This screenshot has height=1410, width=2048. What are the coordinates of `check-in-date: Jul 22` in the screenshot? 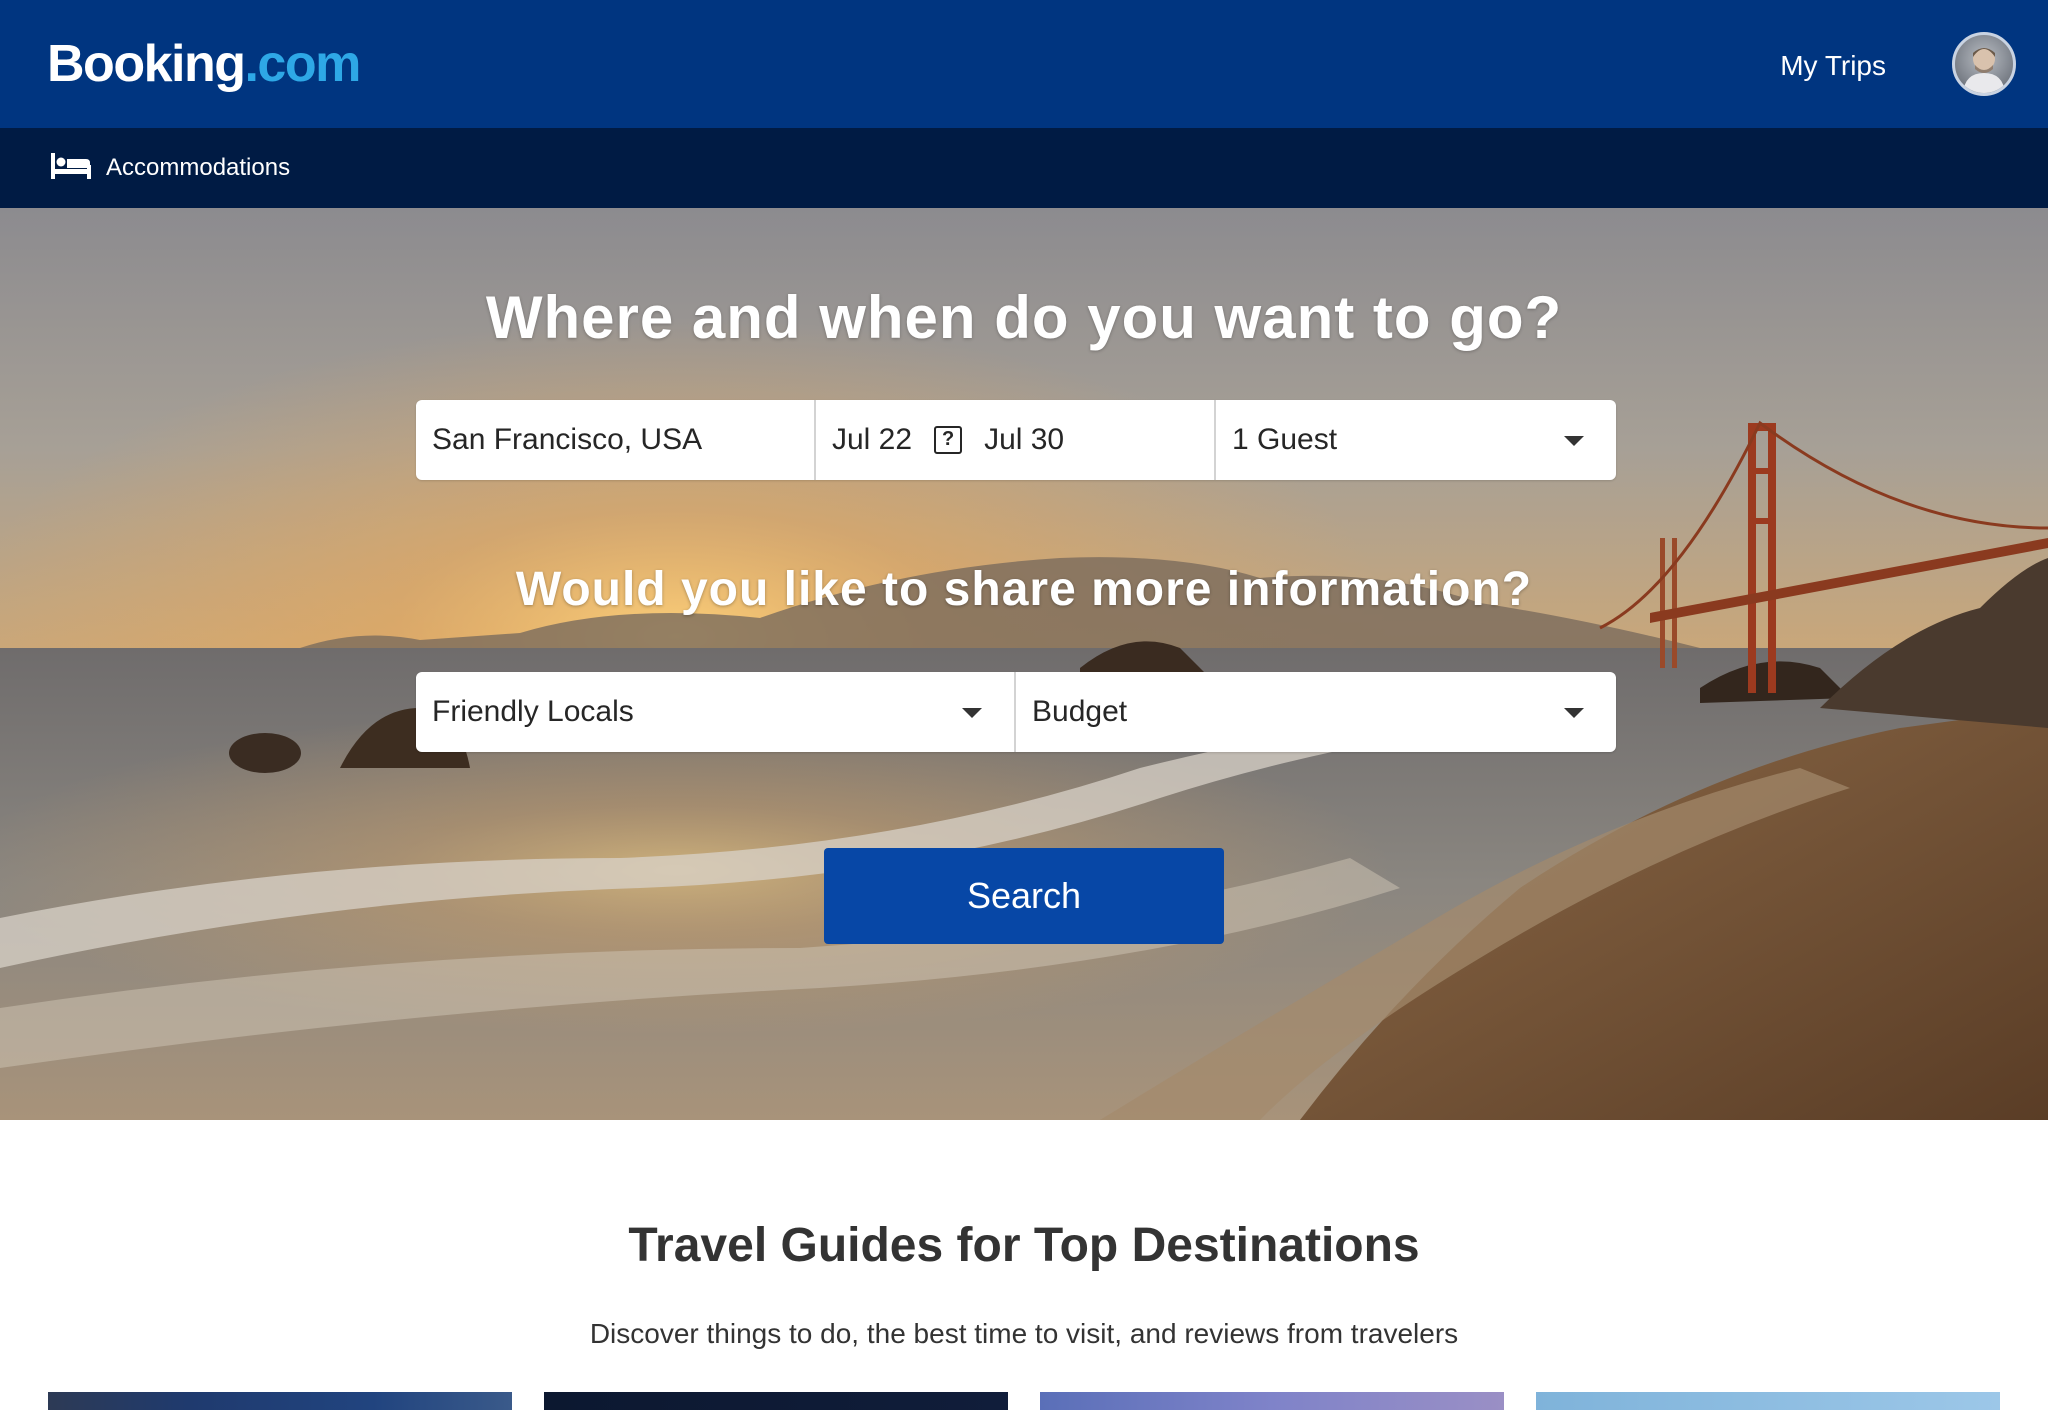 It's located at (872, 439).